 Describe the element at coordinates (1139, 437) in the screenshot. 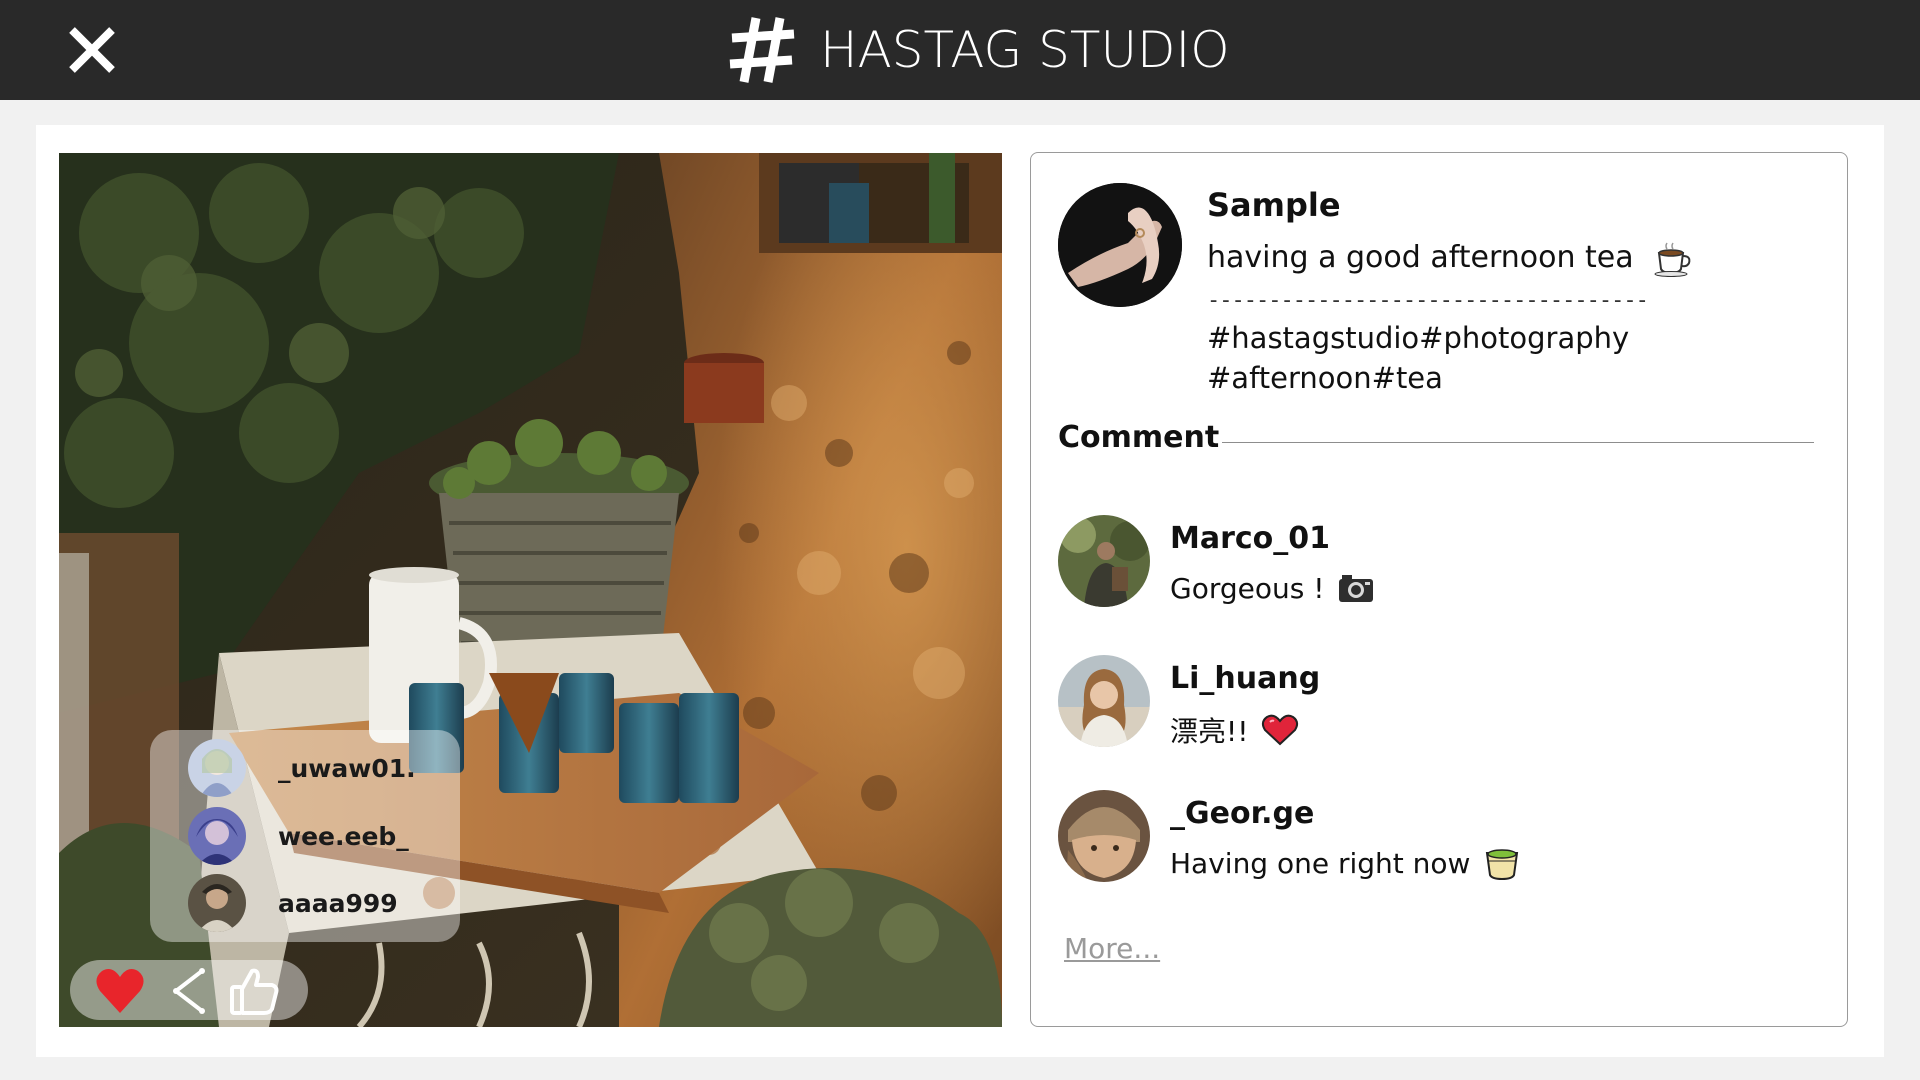

I see `comments-heading: Comment` at that location.